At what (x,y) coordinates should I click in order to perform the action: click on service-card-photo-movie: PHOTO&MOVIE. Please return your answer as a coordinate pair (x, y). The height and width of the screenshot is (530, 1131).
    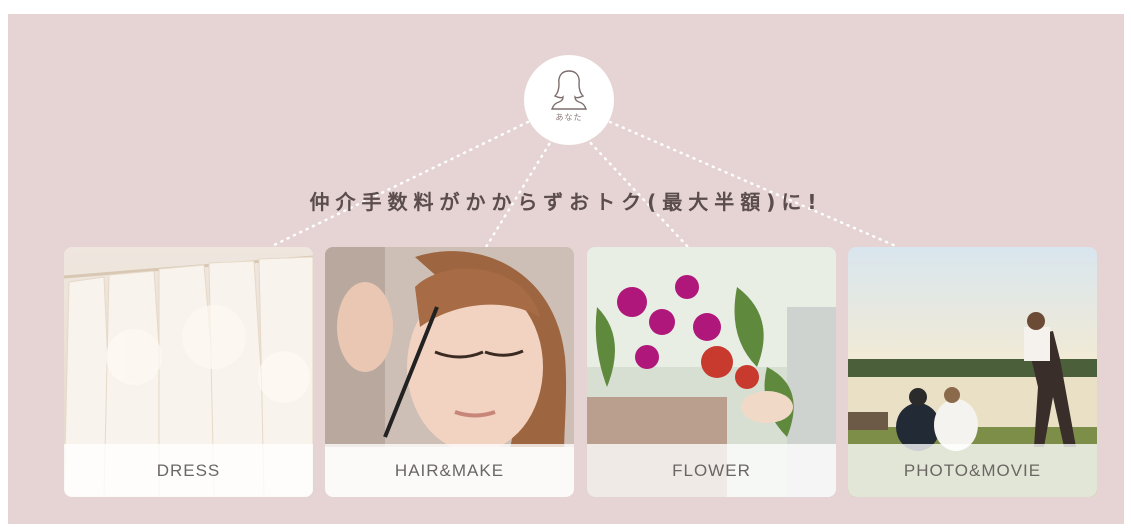
    Looking at the image, I should click on (972, 372).